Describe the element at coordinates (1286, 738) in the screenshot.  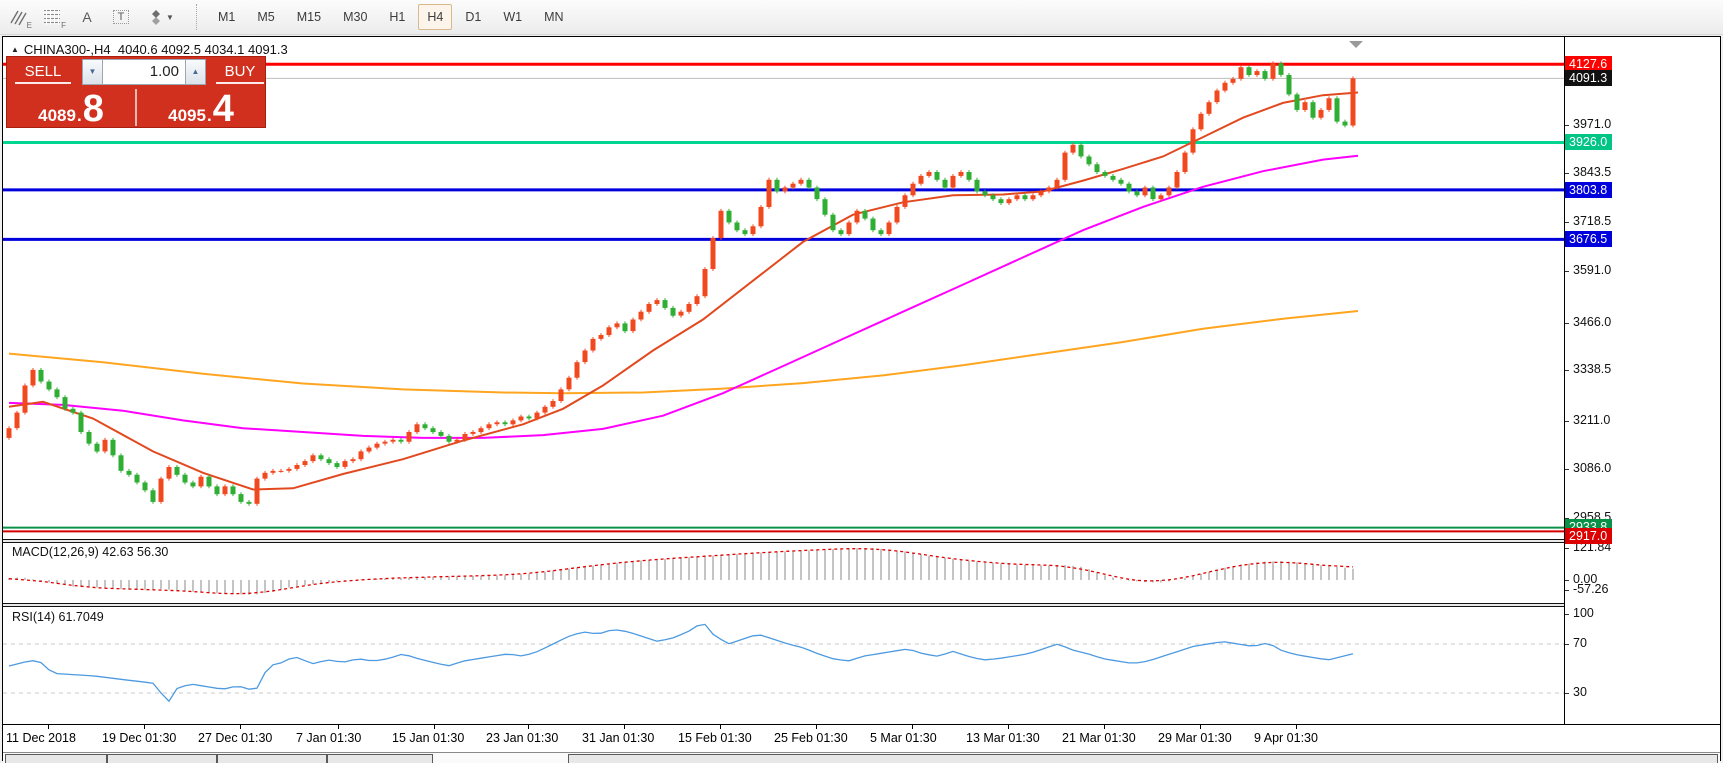
I see `time-axis-label: 9 Apr 01:30` at that location.